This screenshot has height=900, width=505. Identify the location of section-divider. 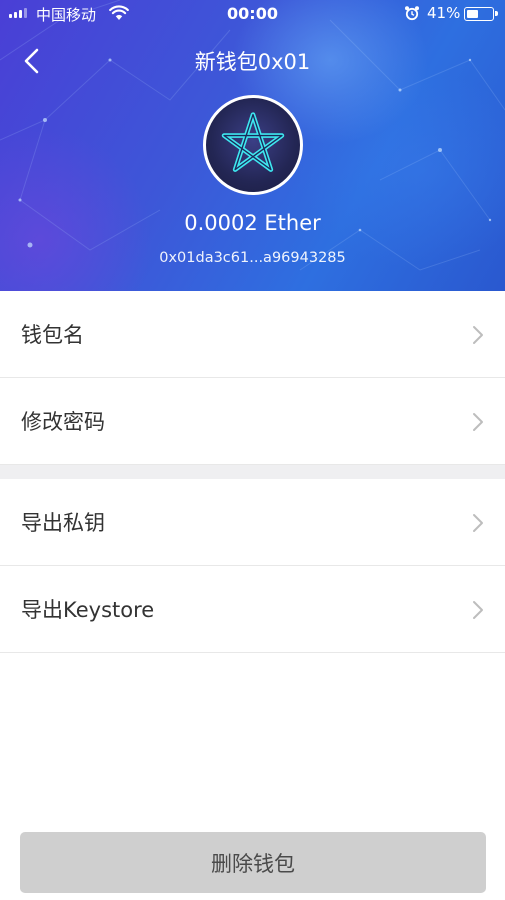
(252, 472).